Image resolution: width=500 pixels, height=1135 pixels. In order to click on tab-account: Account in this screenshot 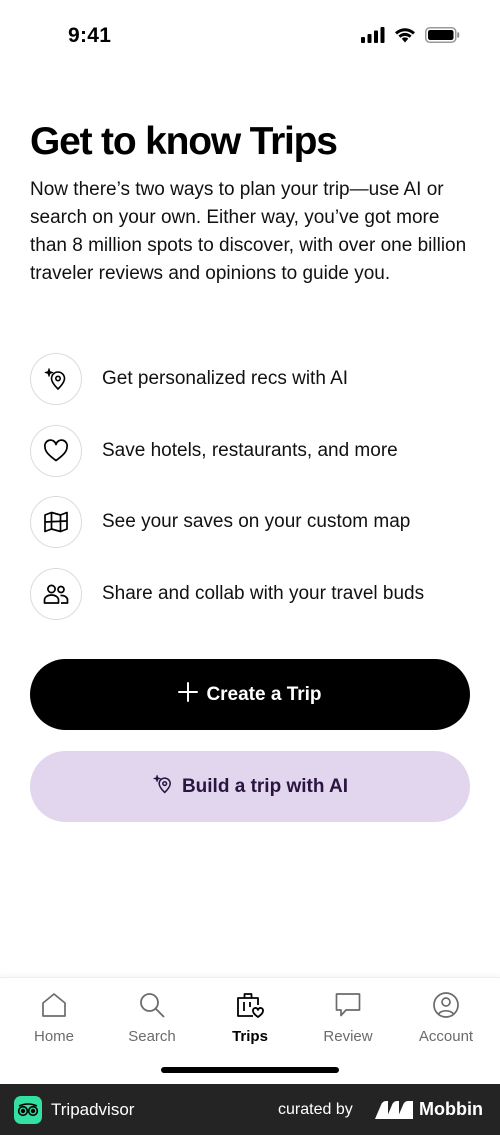, I will do `click(446, 1018)`.